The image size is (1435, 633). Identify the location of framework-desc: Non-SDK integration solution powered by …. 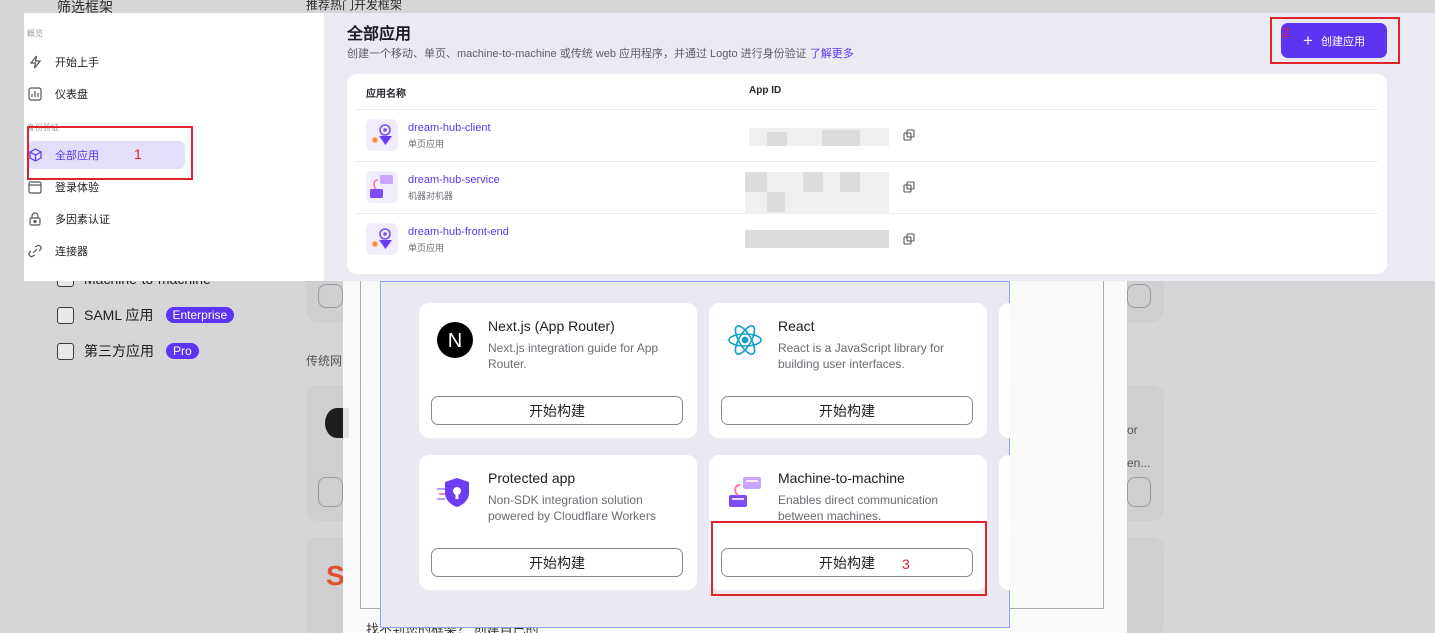
(572, 508).